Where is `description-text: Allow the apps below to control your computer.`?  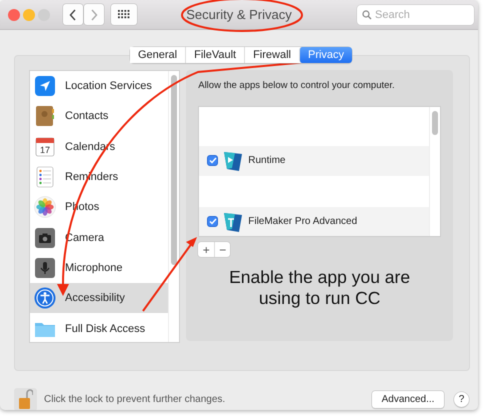
description-text: Allow the apps below to control your computer. is located at coordinates (297, 85).